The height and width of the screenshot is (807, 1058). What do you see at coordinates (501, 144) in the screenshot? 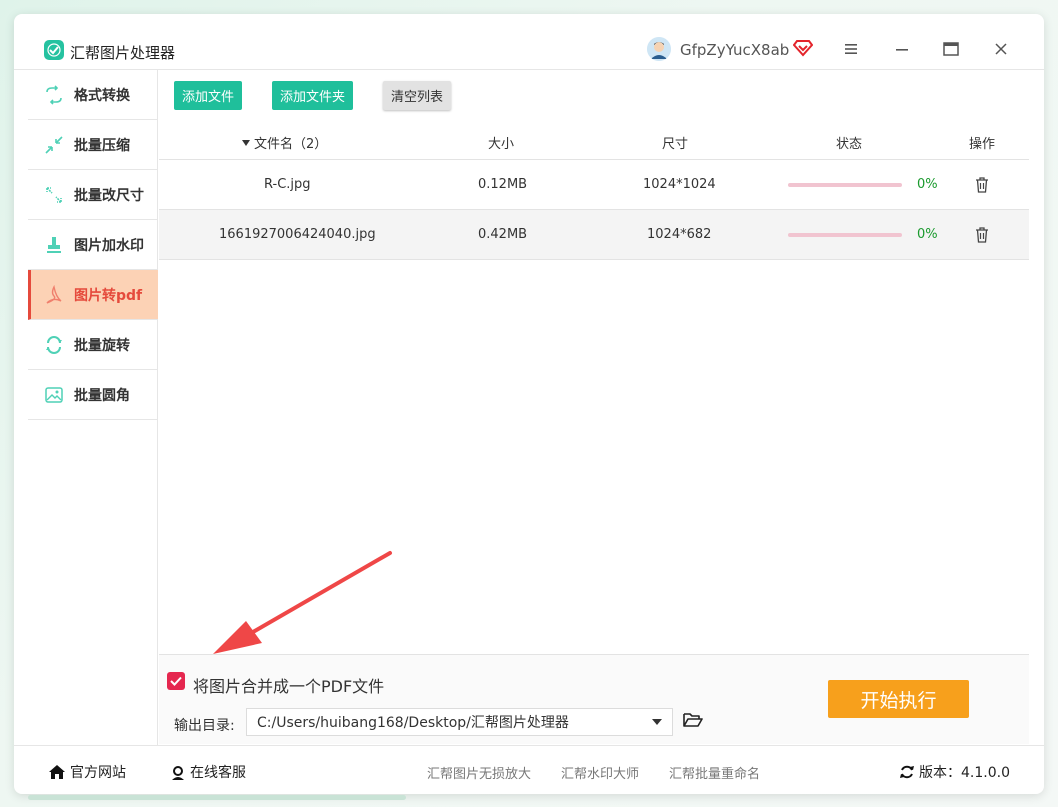
I see `column-header-size: 大小` at bounding box center [501, 144].